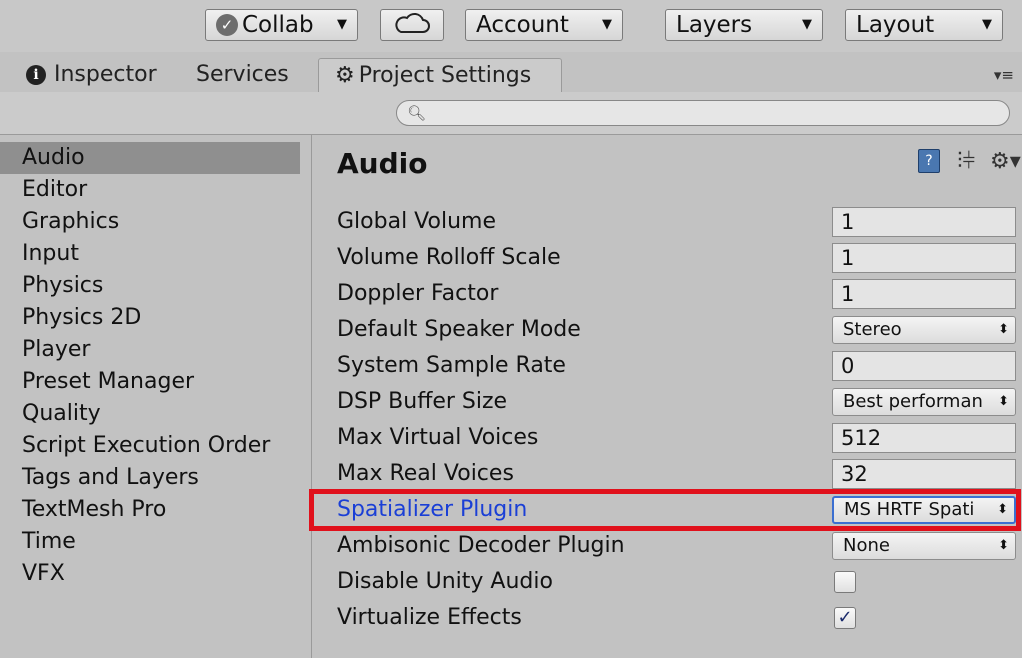  I want to click on layers-dropdown: Layers ▼, so click(744, 25).